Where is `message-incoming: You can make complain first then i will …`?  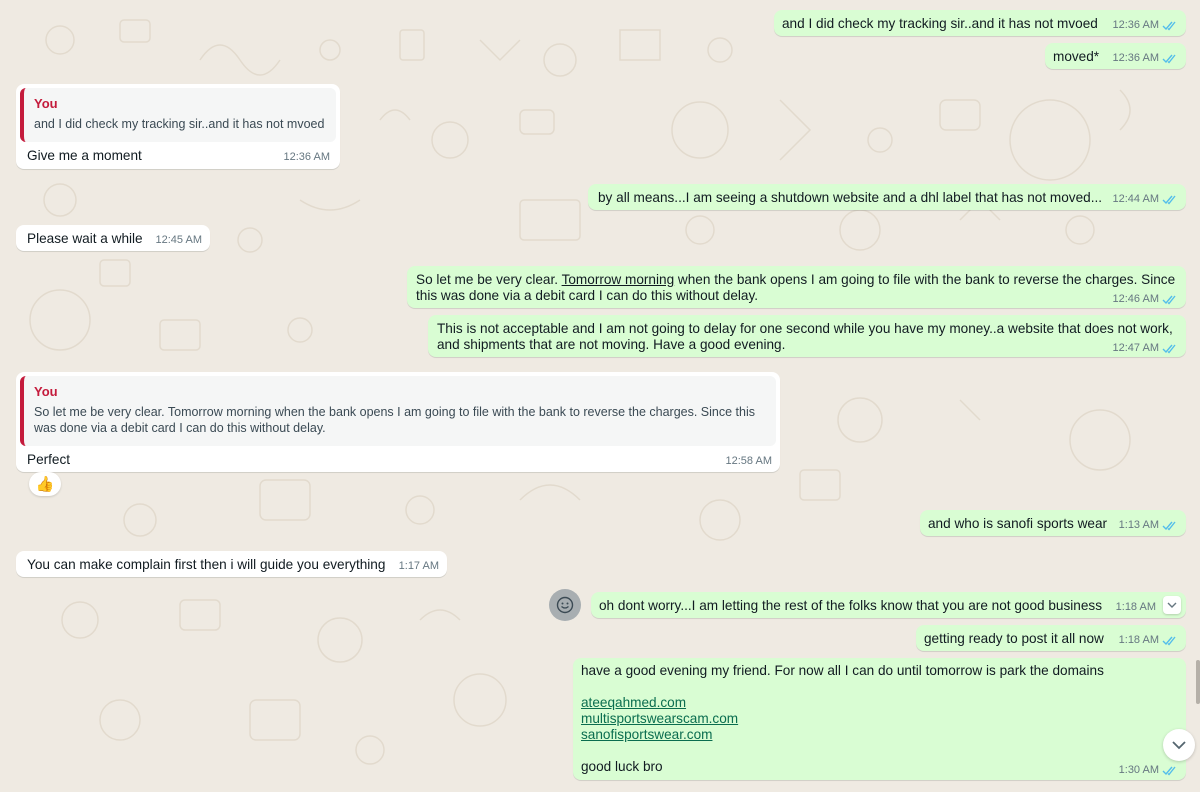
message-incoming: You can make complain first then i will … is located at coordinates (231, 564).